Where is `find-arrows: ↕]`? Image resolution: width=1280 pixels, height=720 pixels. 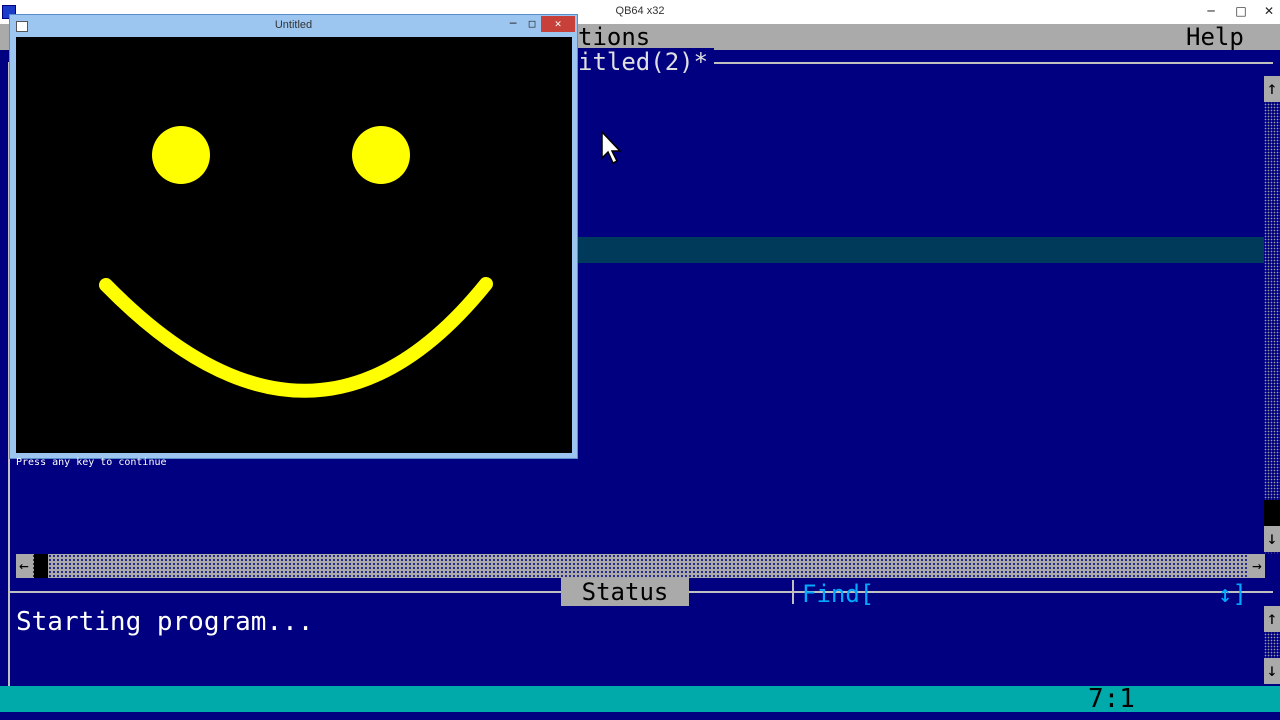
find-arrows: ↕] is located at coordinates (1232, 594).